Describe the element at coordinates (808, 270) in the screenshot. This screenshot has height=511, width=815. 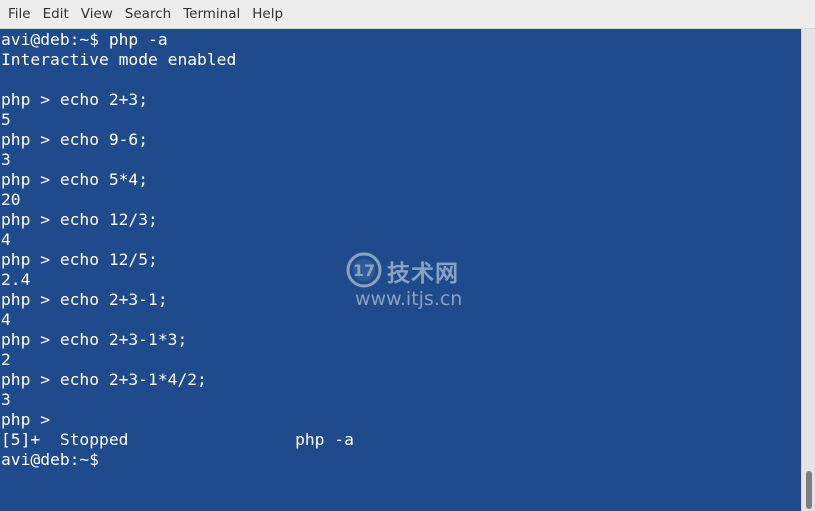
I see `vertical-scrollbar` at that location.